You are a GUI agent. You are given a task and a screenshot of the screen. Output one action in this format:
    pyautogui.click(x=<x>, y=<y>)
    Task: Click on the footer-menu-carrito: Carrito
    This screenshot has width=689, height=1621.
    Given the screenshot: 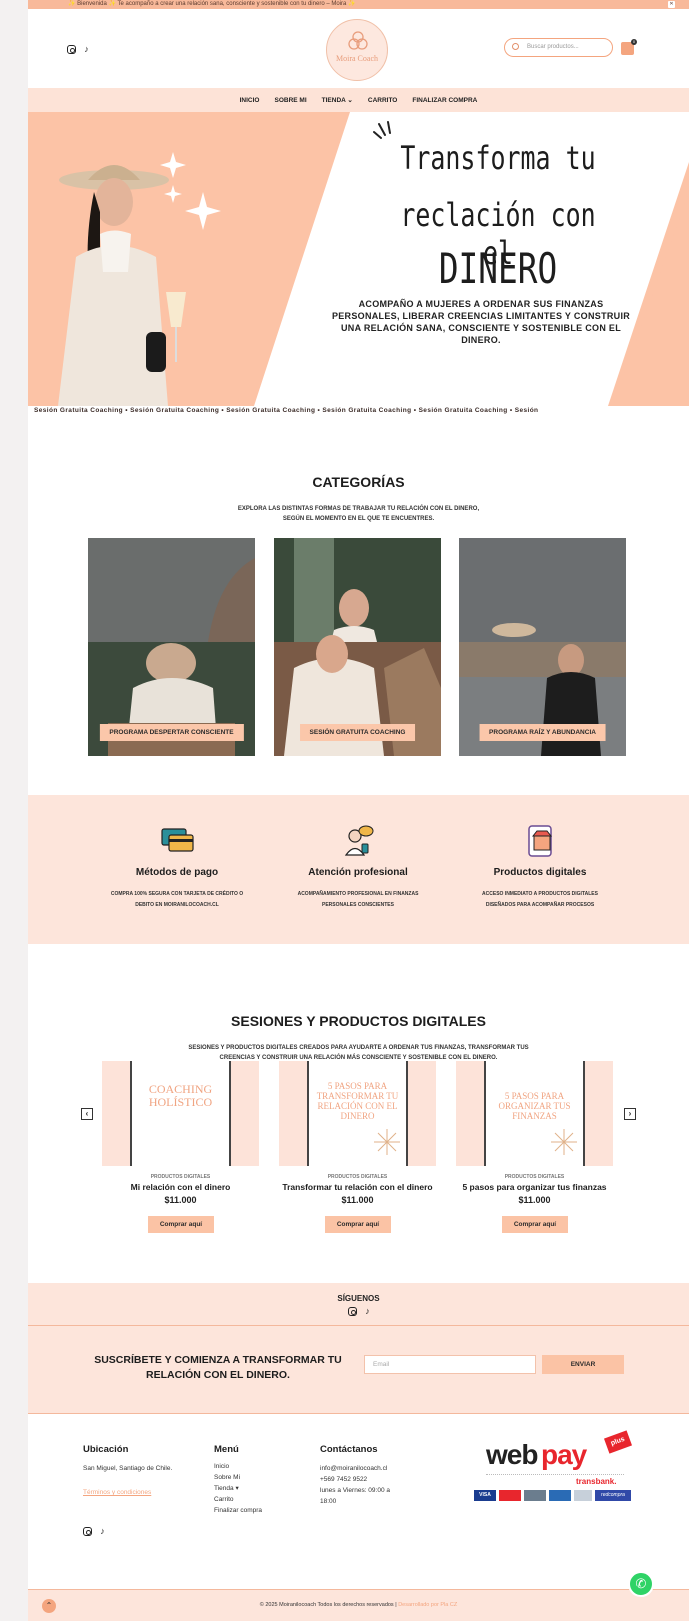 What is the action you would take?
    pyautogui.click(x=238, y=1499)
    